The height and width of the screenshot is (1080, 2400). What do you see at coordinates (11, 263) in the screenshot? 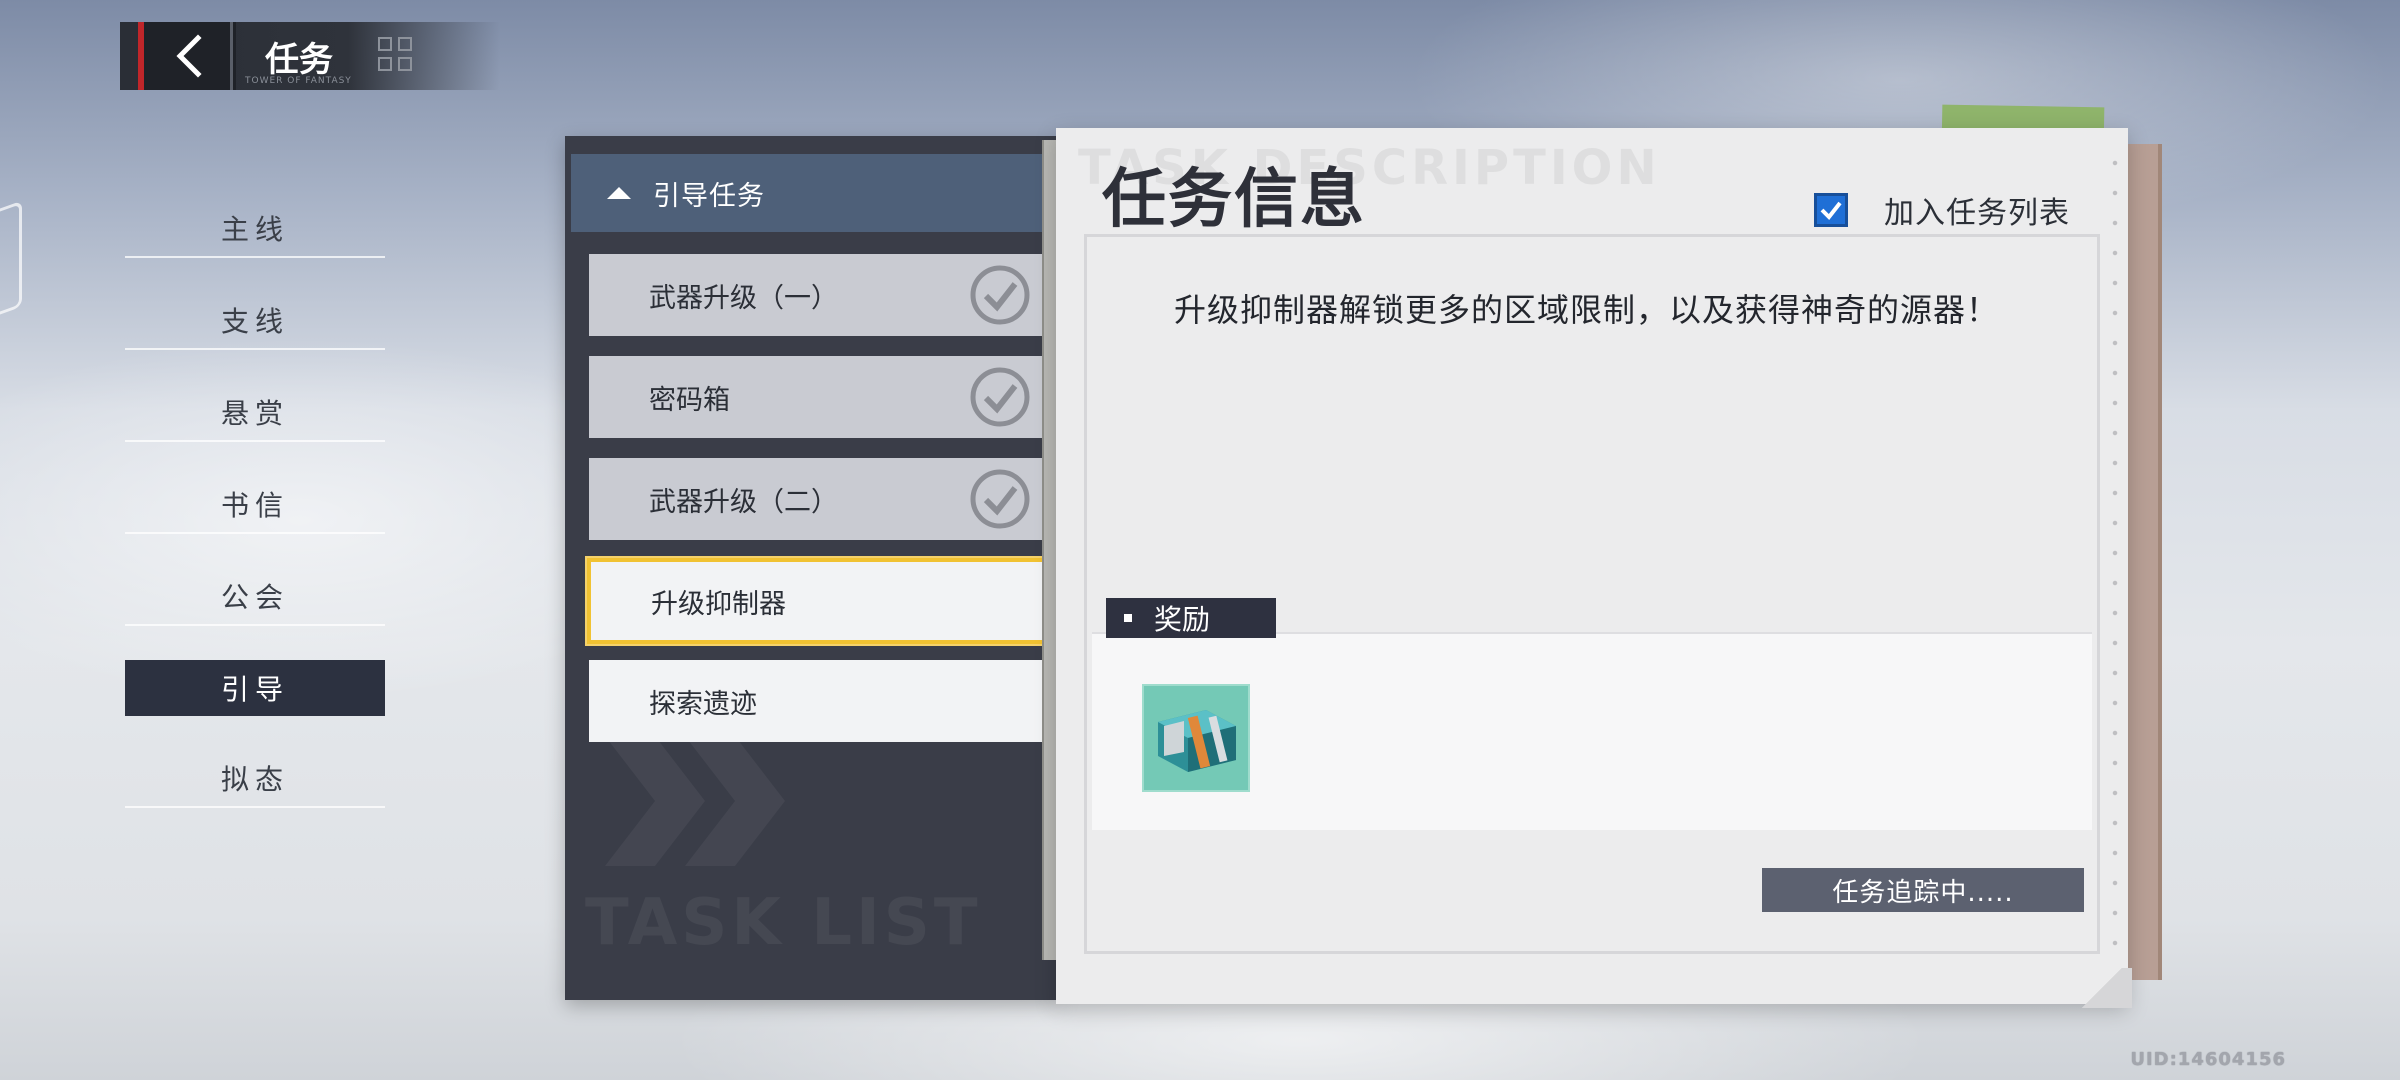
I see `edge-hex-decoration` at bounding box center [11, 263].